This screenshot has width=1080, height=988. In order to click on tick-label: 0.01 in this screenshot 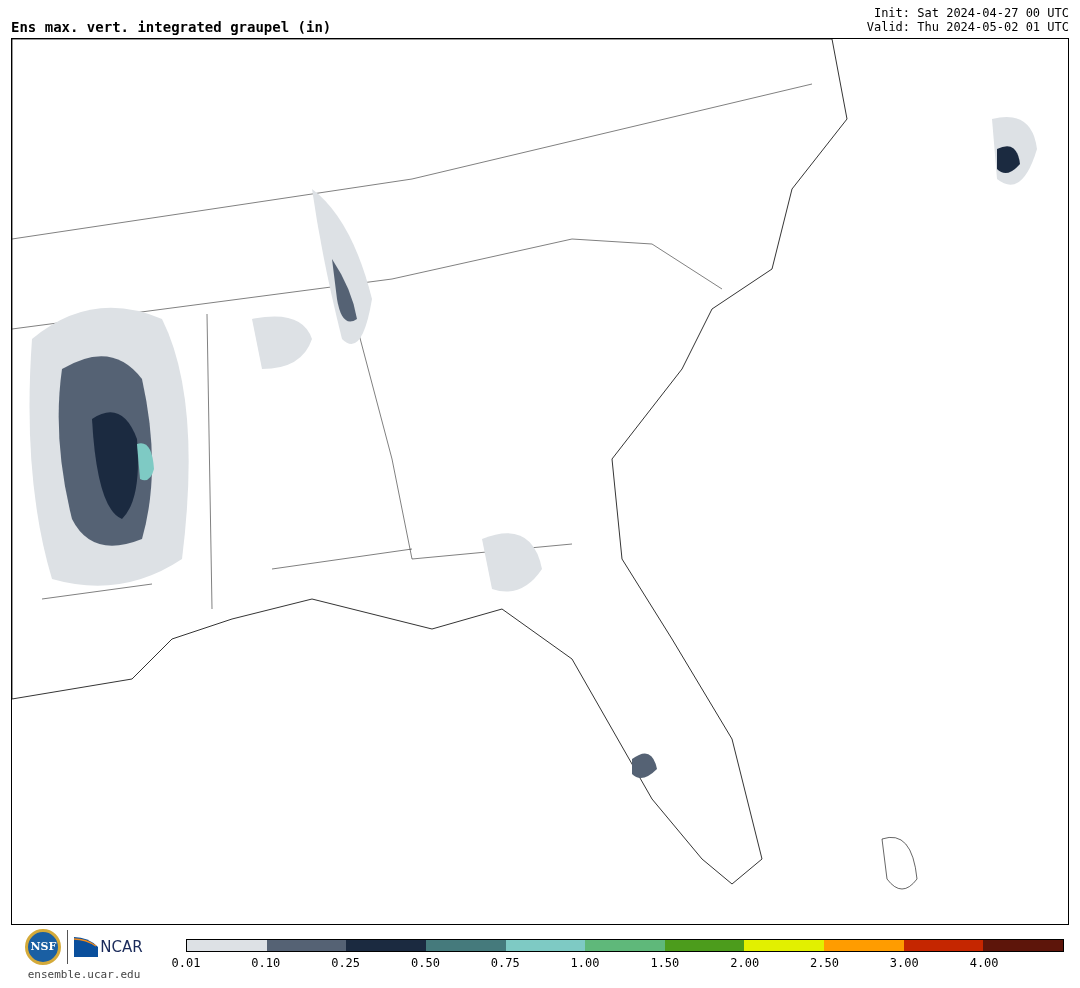, I will do `click(186, 963)`.